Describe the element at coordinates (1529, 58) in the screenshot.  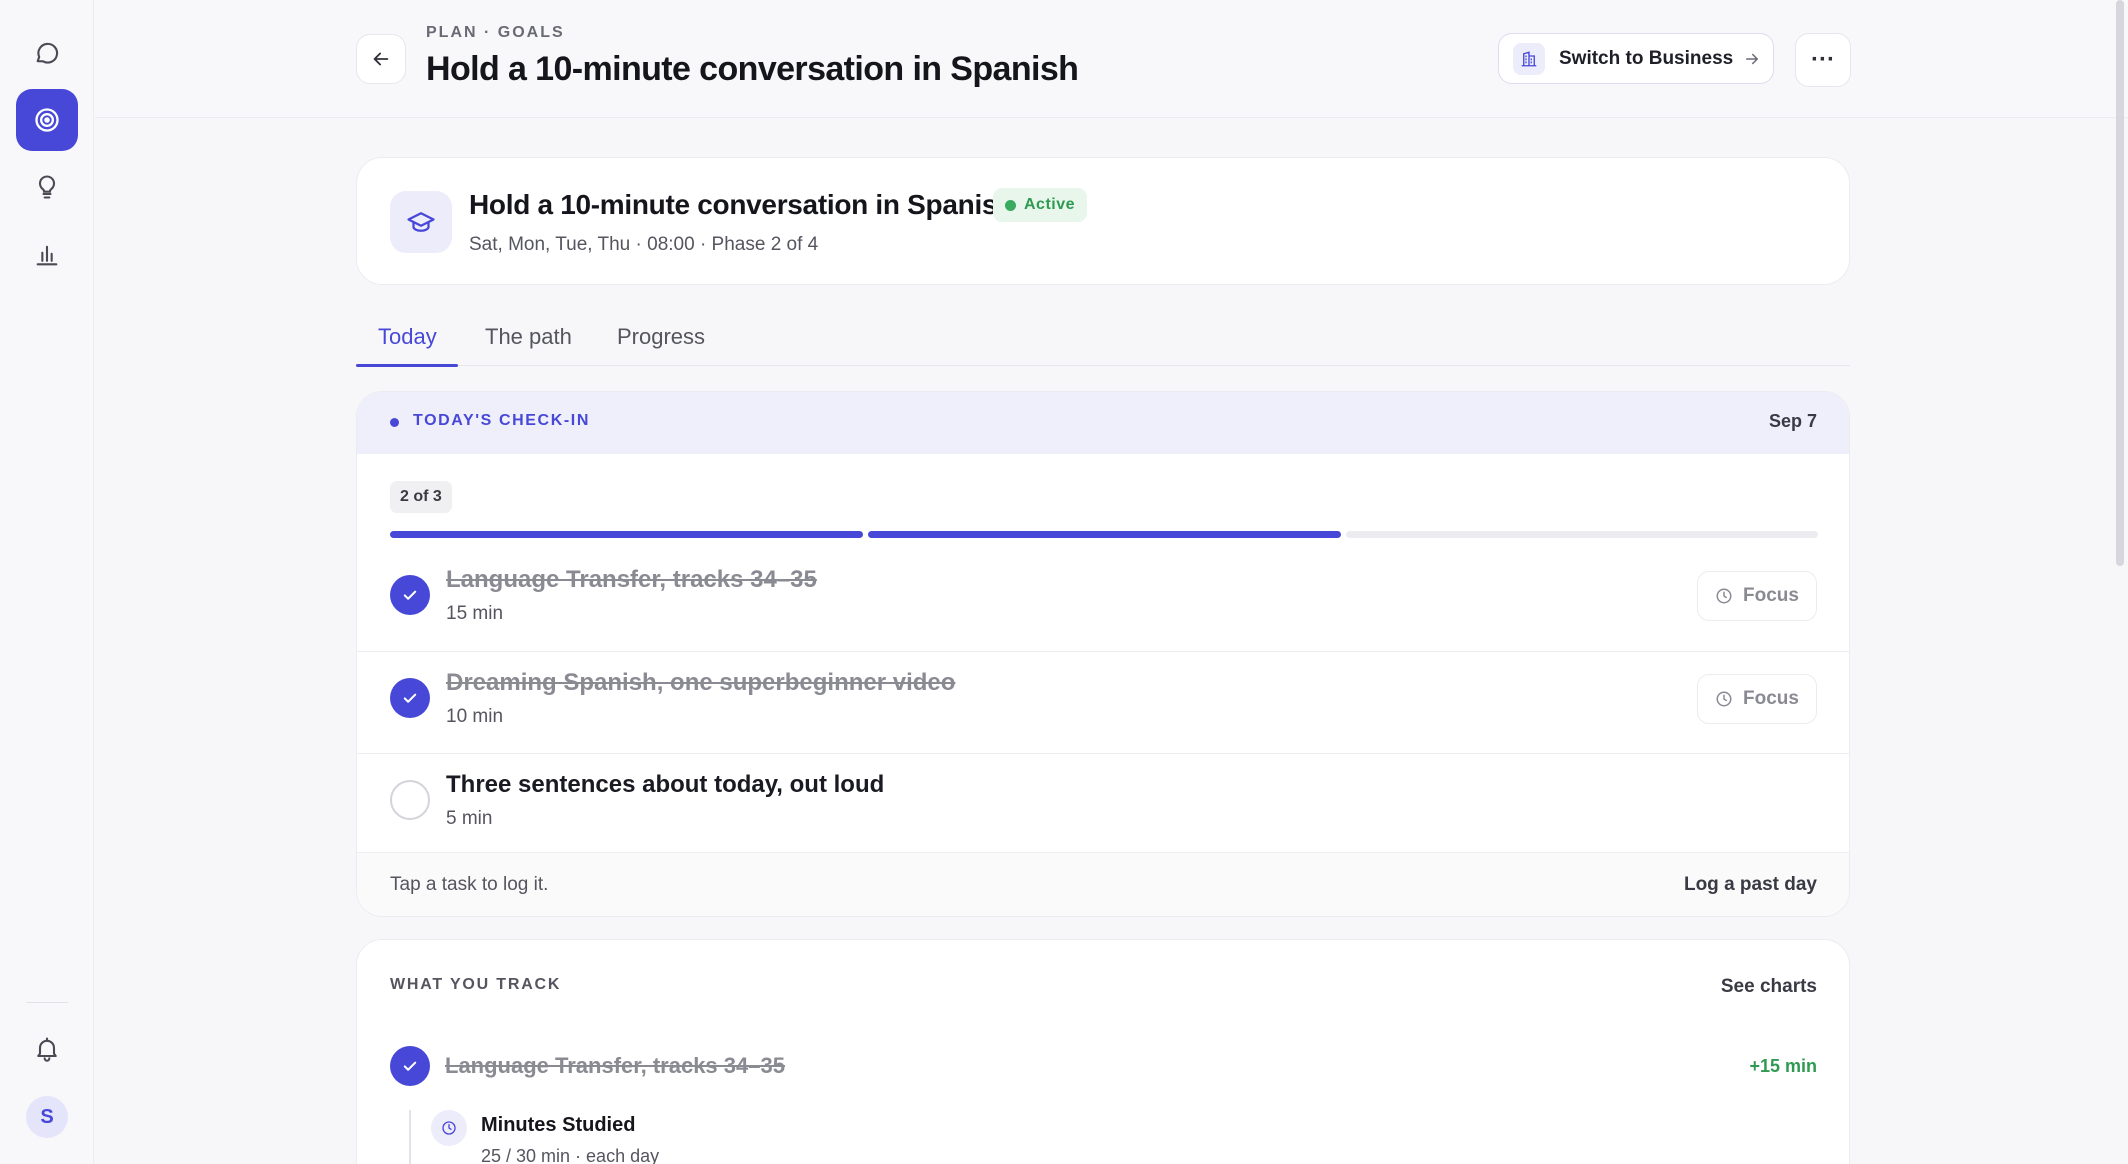
I see `building-icon` at that location.